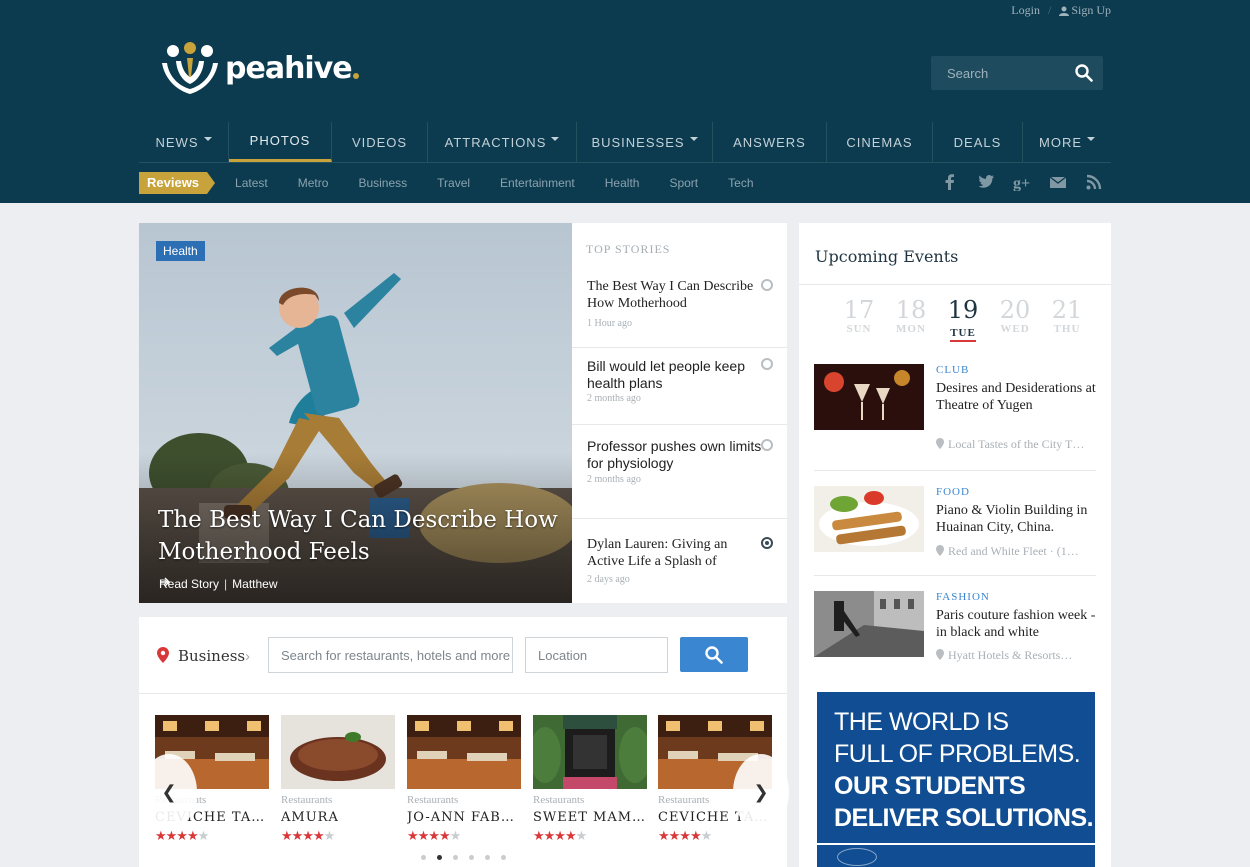 The height and width of the screenshot is (867, 1250). Describe the element at coordinates (390, 655) in the screenshot. I see `business-search-input` at that location.